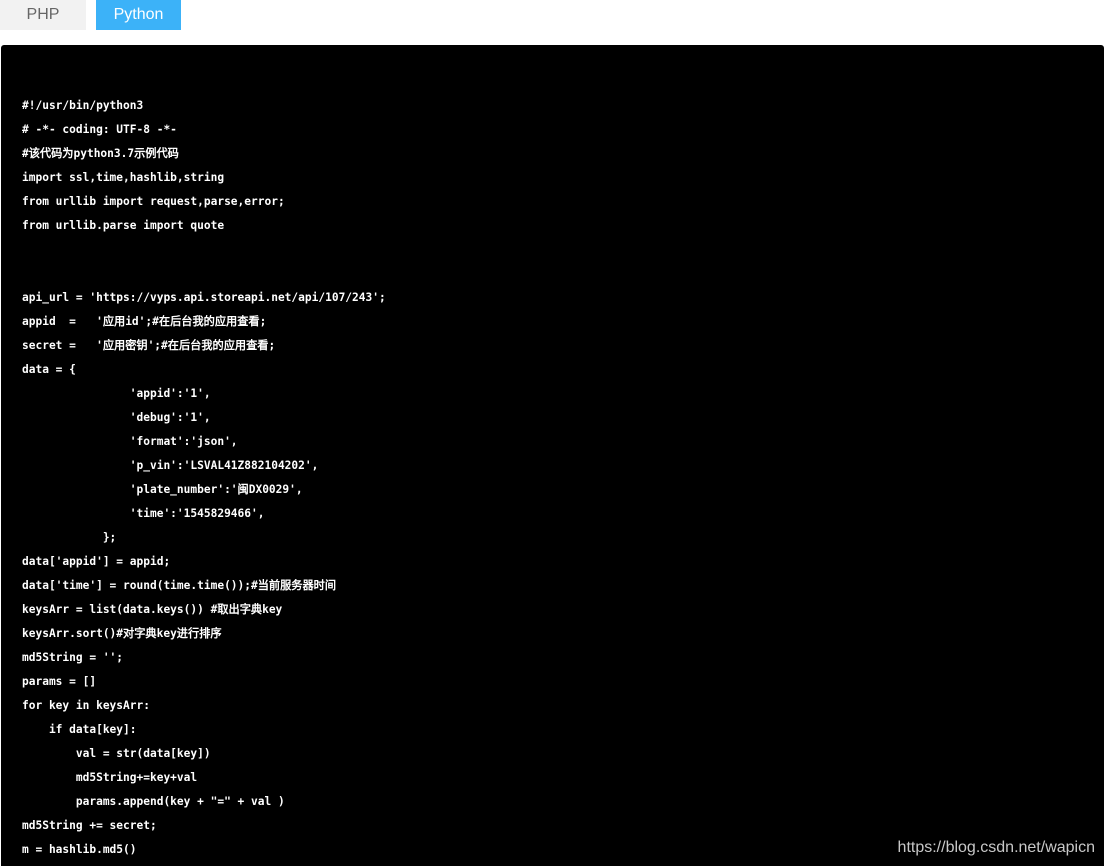 The image size is (1104, 866). I want to click on code-line: 'format':'json',, so click(130, 441).